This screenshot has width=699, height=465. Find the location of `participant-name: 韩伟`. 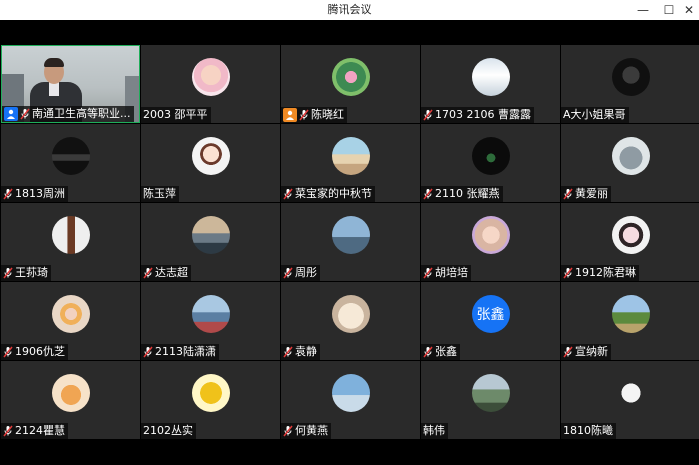

participant-name: 韩伟 is located at coordinates (434, 430).